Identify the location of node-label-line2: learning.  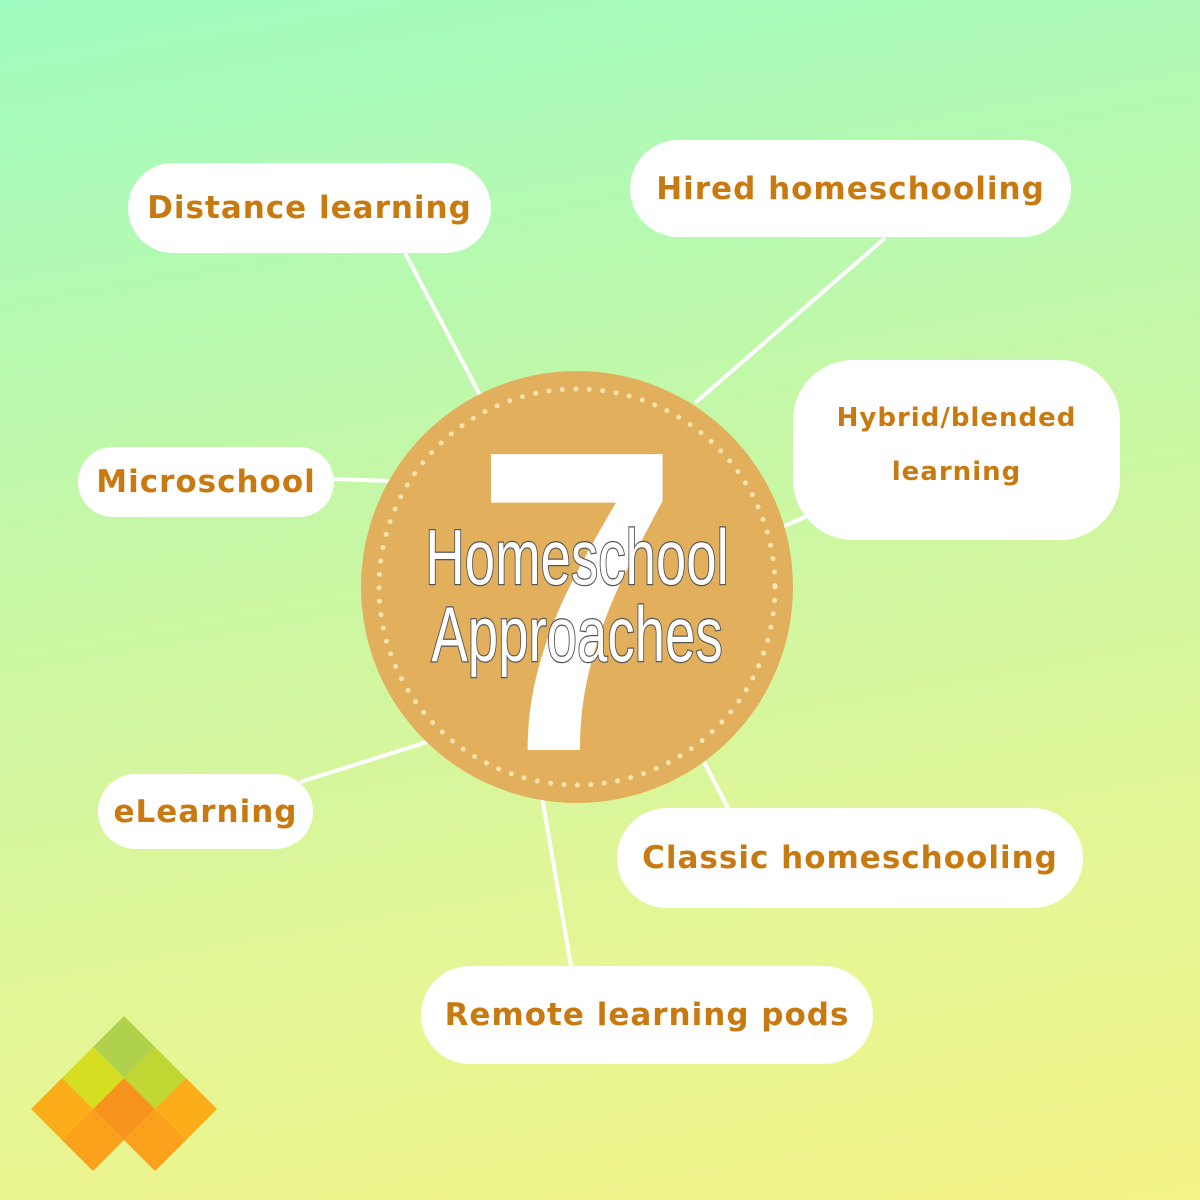
(956, 472).